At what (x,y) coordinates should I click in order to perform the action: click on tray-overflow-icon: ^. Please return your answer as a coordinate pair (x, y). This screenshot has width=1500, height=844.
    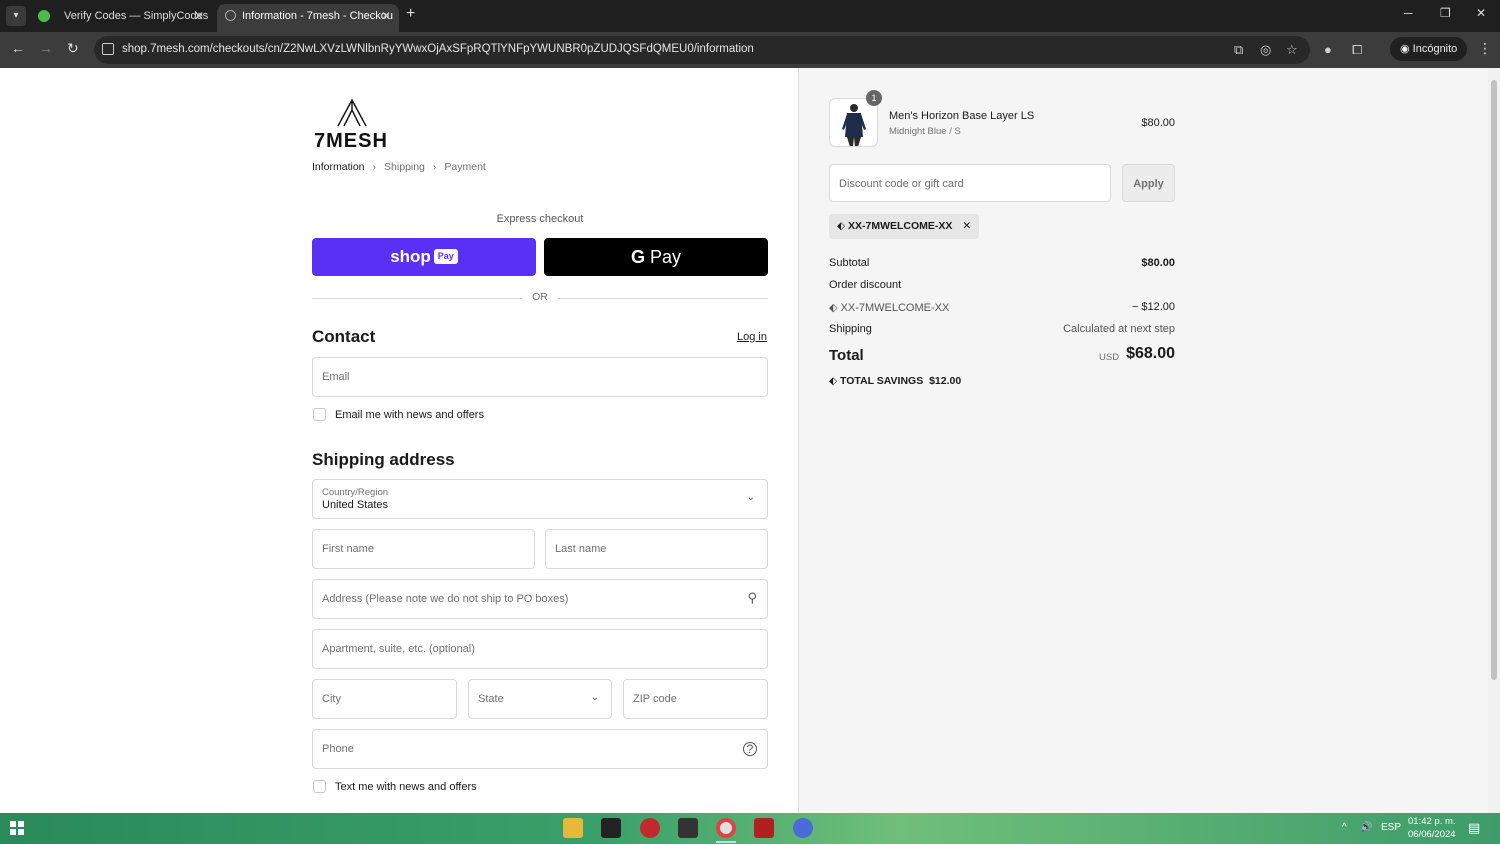
    Looking at the image, I should click on (1344, 827).